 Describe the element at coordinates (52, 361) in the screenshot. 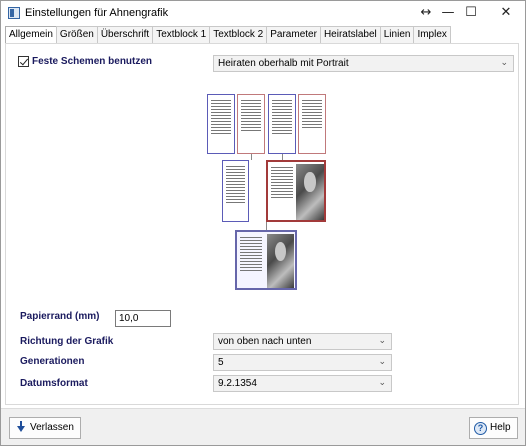

I see `generations-label: Generationen` at that location.